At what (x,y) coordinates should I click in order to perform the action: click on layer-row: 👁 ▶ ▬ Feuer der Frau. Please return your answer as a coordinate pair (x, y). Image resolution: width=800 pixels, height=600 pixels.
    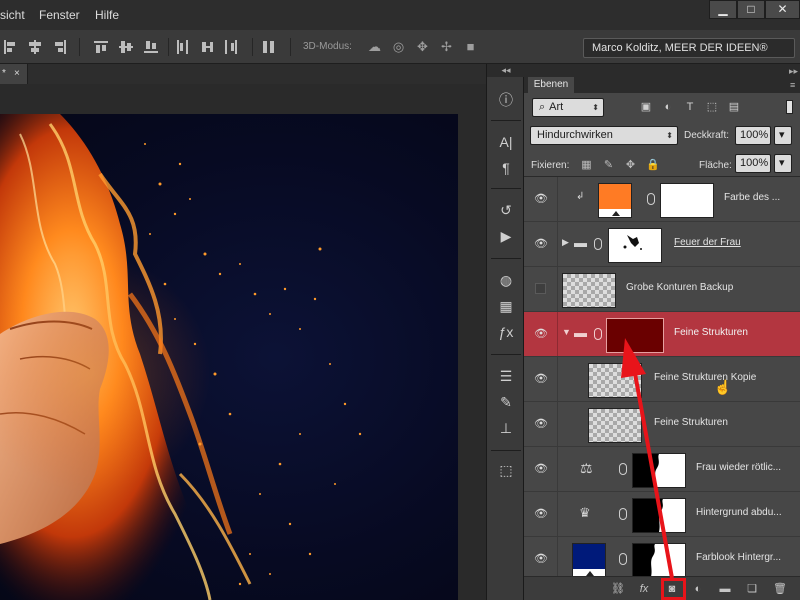
    Looking at the image, I should click on (662, 244).